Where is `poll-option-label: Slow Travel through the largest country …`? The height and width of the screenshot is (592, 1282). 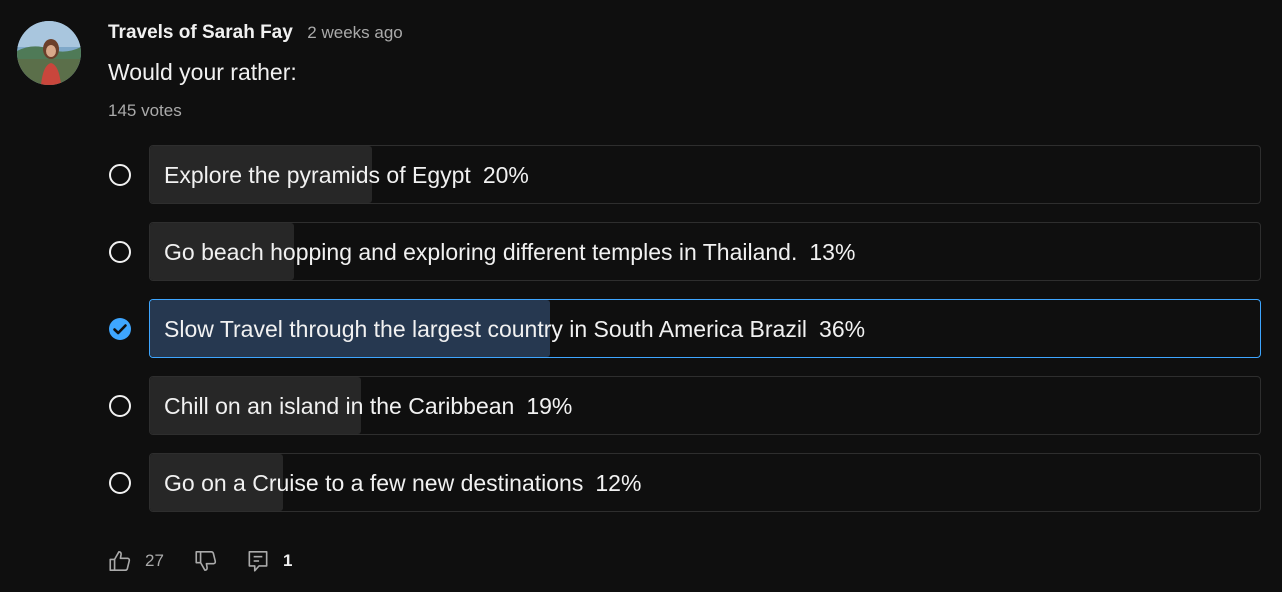
poll-option-label: Slow Travel through the largest country … is located at coordinates (486, 329).